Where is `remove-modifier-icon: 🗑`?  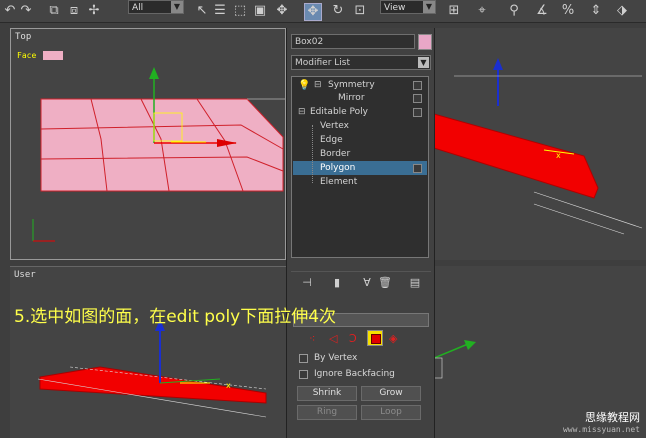 remove-modifier-icon: 🗑 is located at coordinates (385, 283).